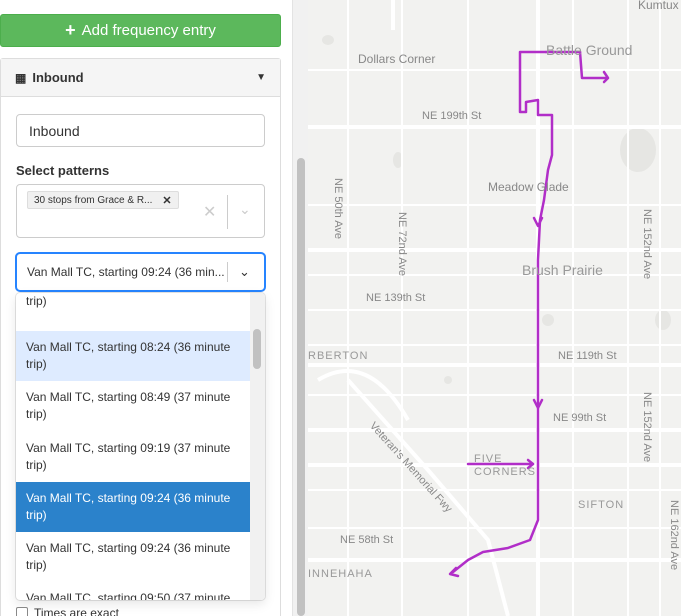 The width and height of the screenshot is (681, 616). I want to click on trip-select: Van Mall TC, starting 09:24 (36 min... ⌄, so click(140, 272).